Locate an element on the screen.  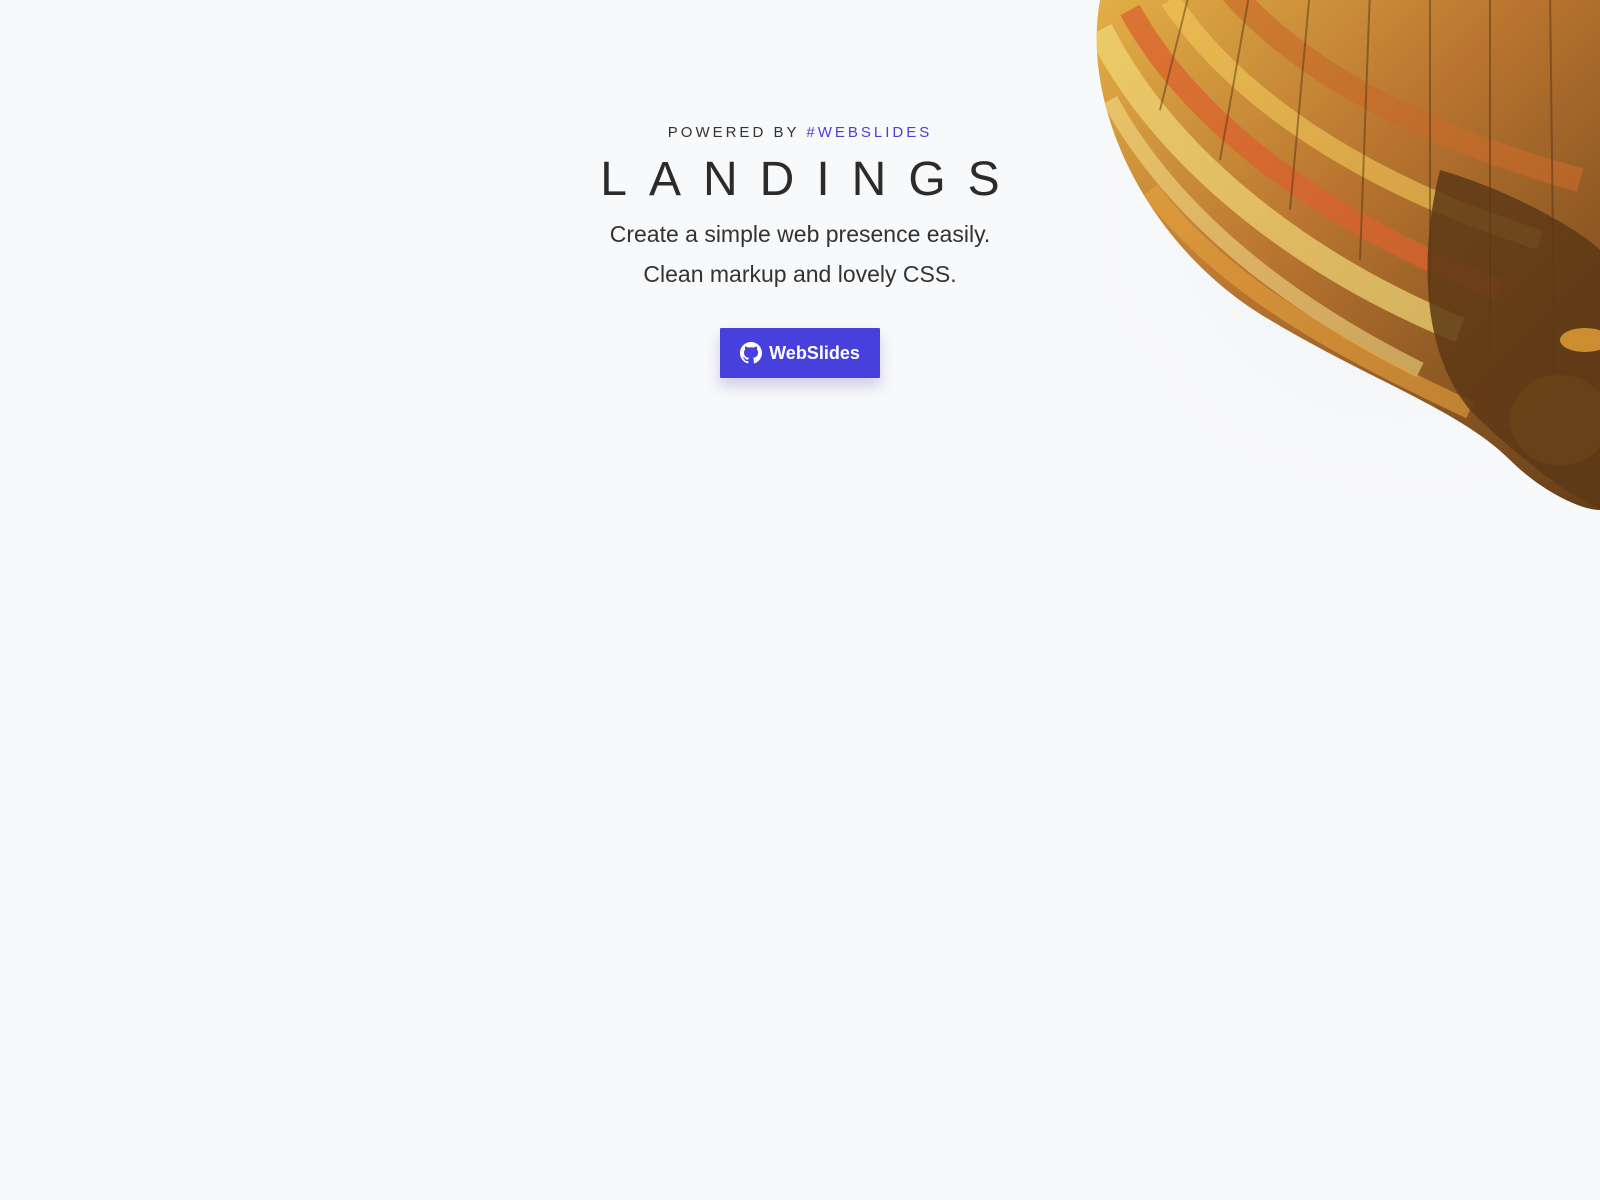
powered-by-label: POWERED BY #WEBSLIDES is located at coordinates (800, 132).